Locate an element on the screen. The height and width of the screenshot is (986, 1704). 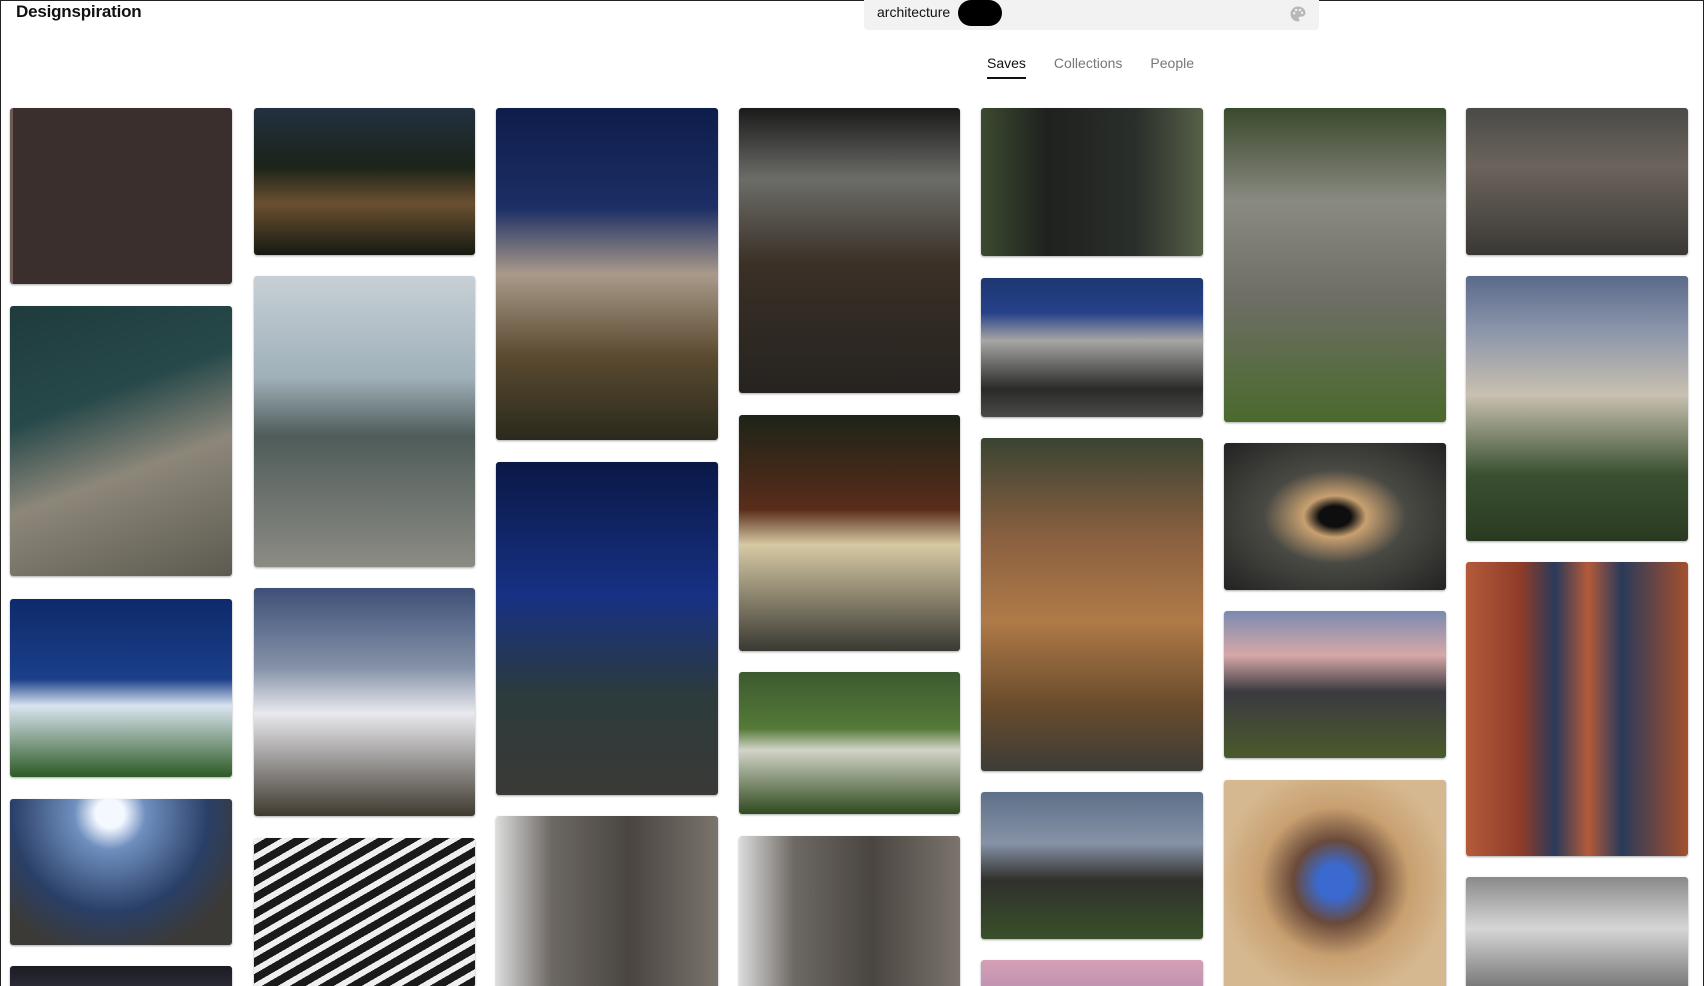
wood-cabin-fire-photo is located at coordinates (849, 533).